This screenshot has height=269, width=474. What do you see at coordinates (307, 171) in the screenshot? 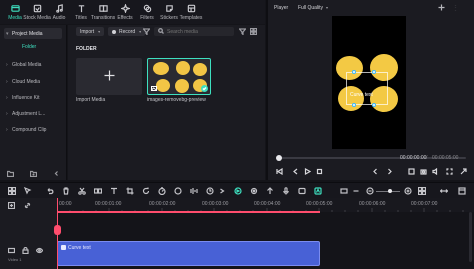
I see `play-button` at bounding box center [307, 171].